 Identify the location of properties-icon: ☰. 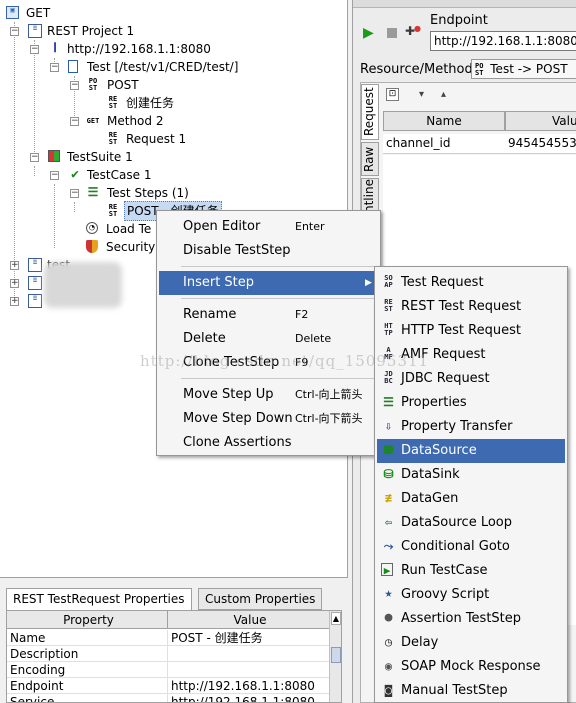
(388, 402).